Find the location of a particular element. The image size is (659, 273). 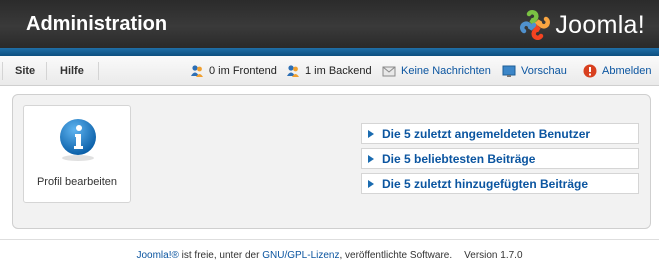

alert-icon is located at coordinates (590, 71).